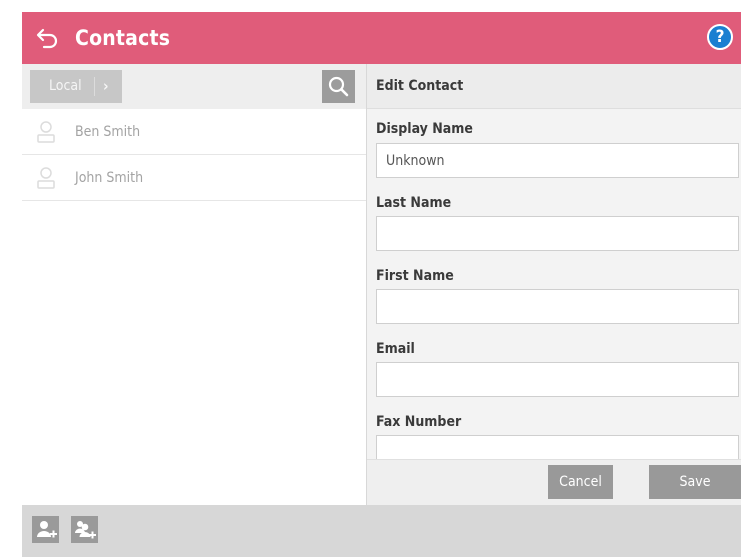 This screenshot has height=557, width=741. Describe the element at coordinates (381, 38) in the screenshot. I see `app-header: Contacts ?` at that location.